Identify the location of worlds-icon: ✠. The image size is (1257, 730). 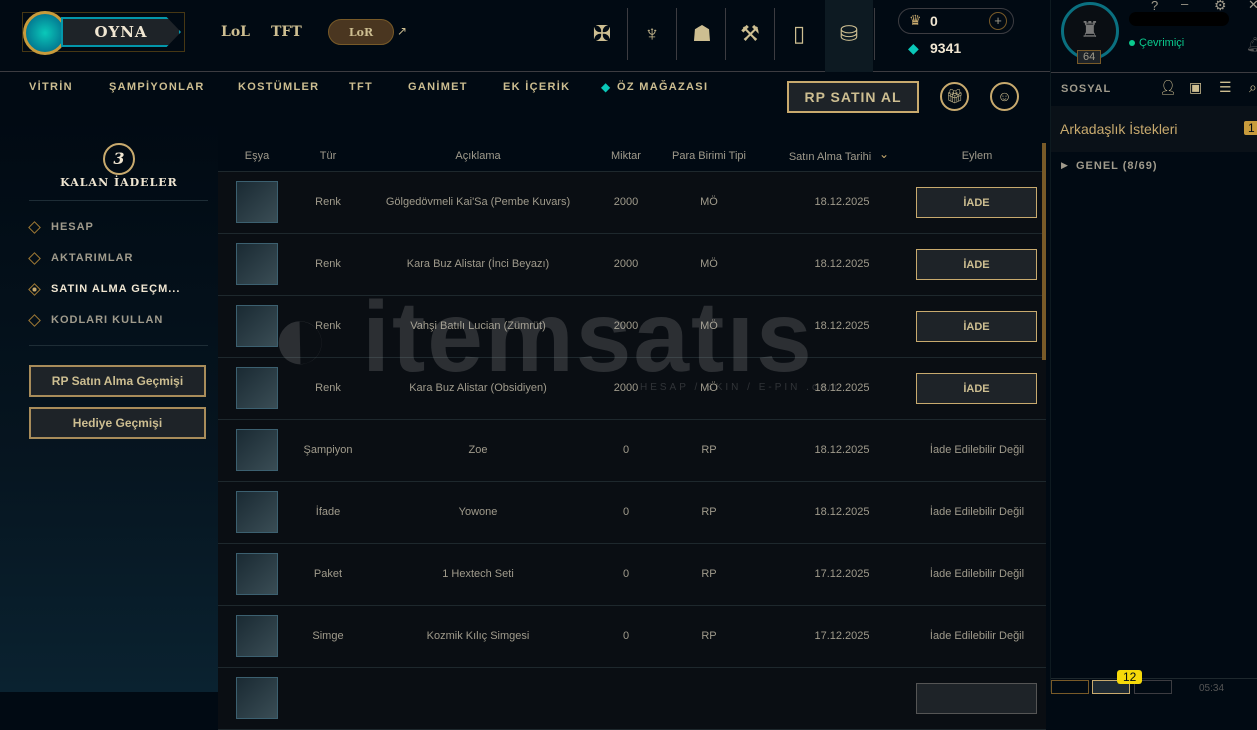
(602, 34).